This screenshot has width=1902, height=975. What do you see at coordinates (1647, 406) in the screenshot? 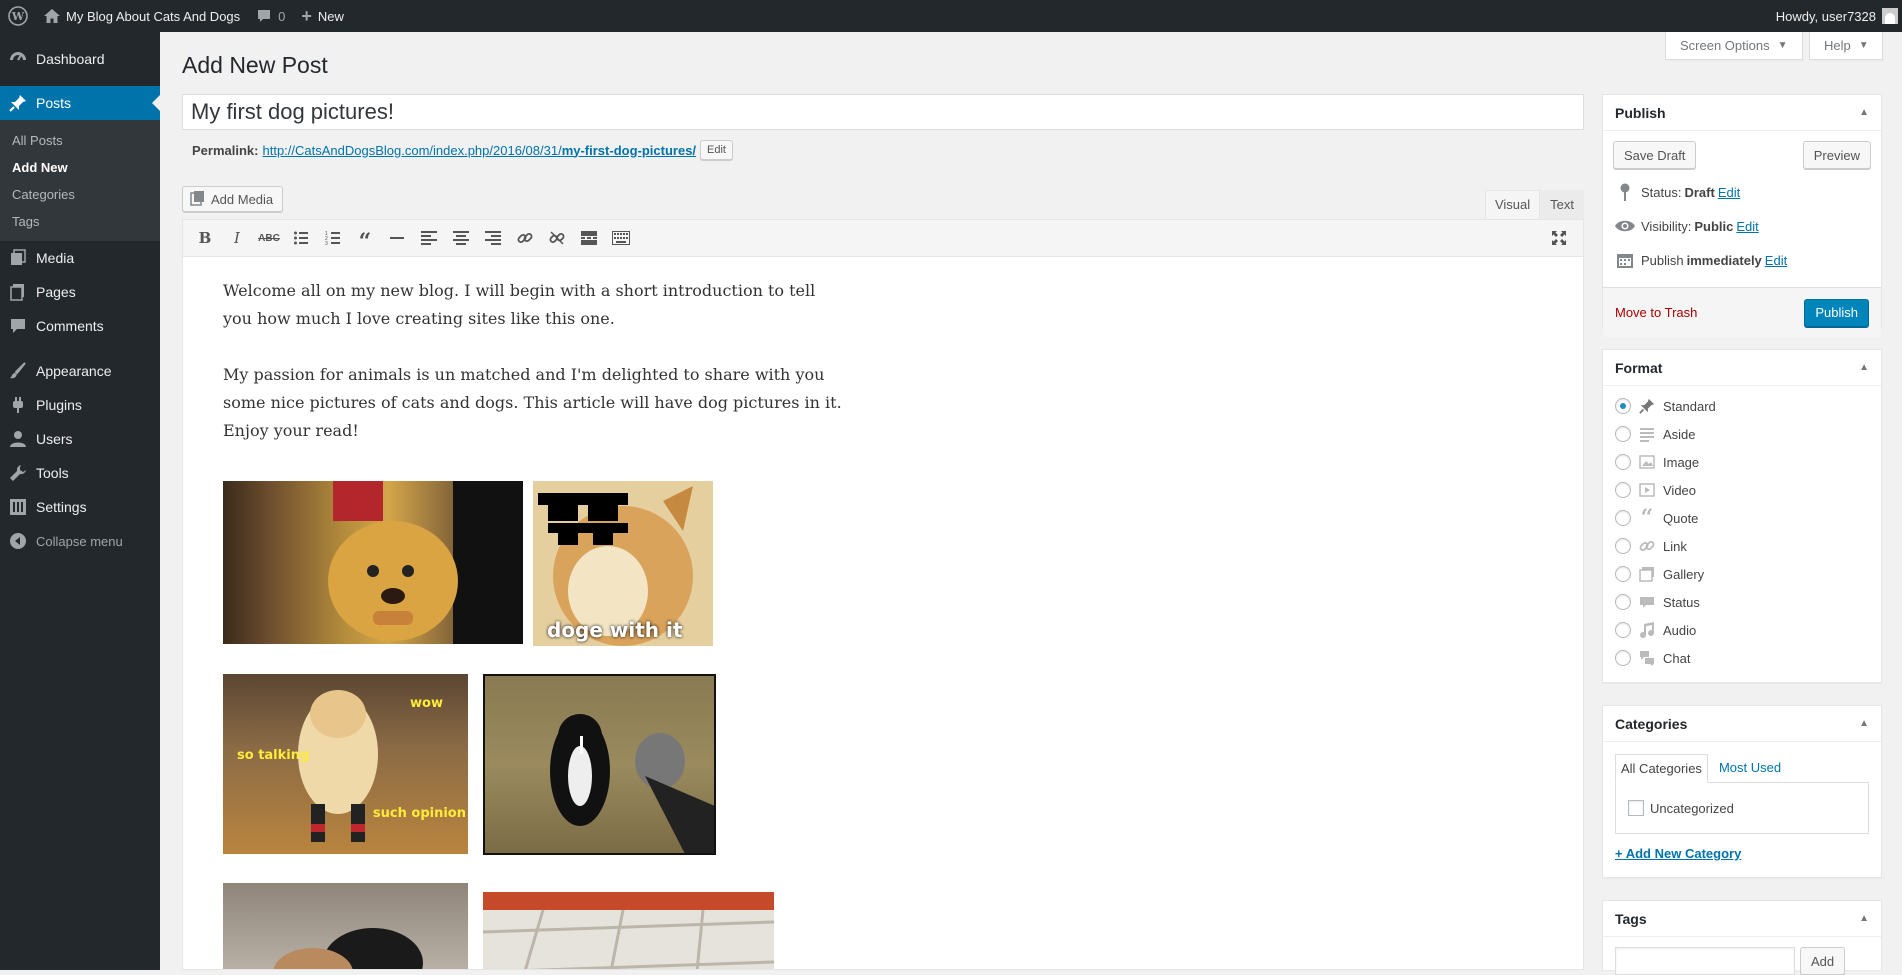
I see `pin-icon` at bounding box center [1647, 406].